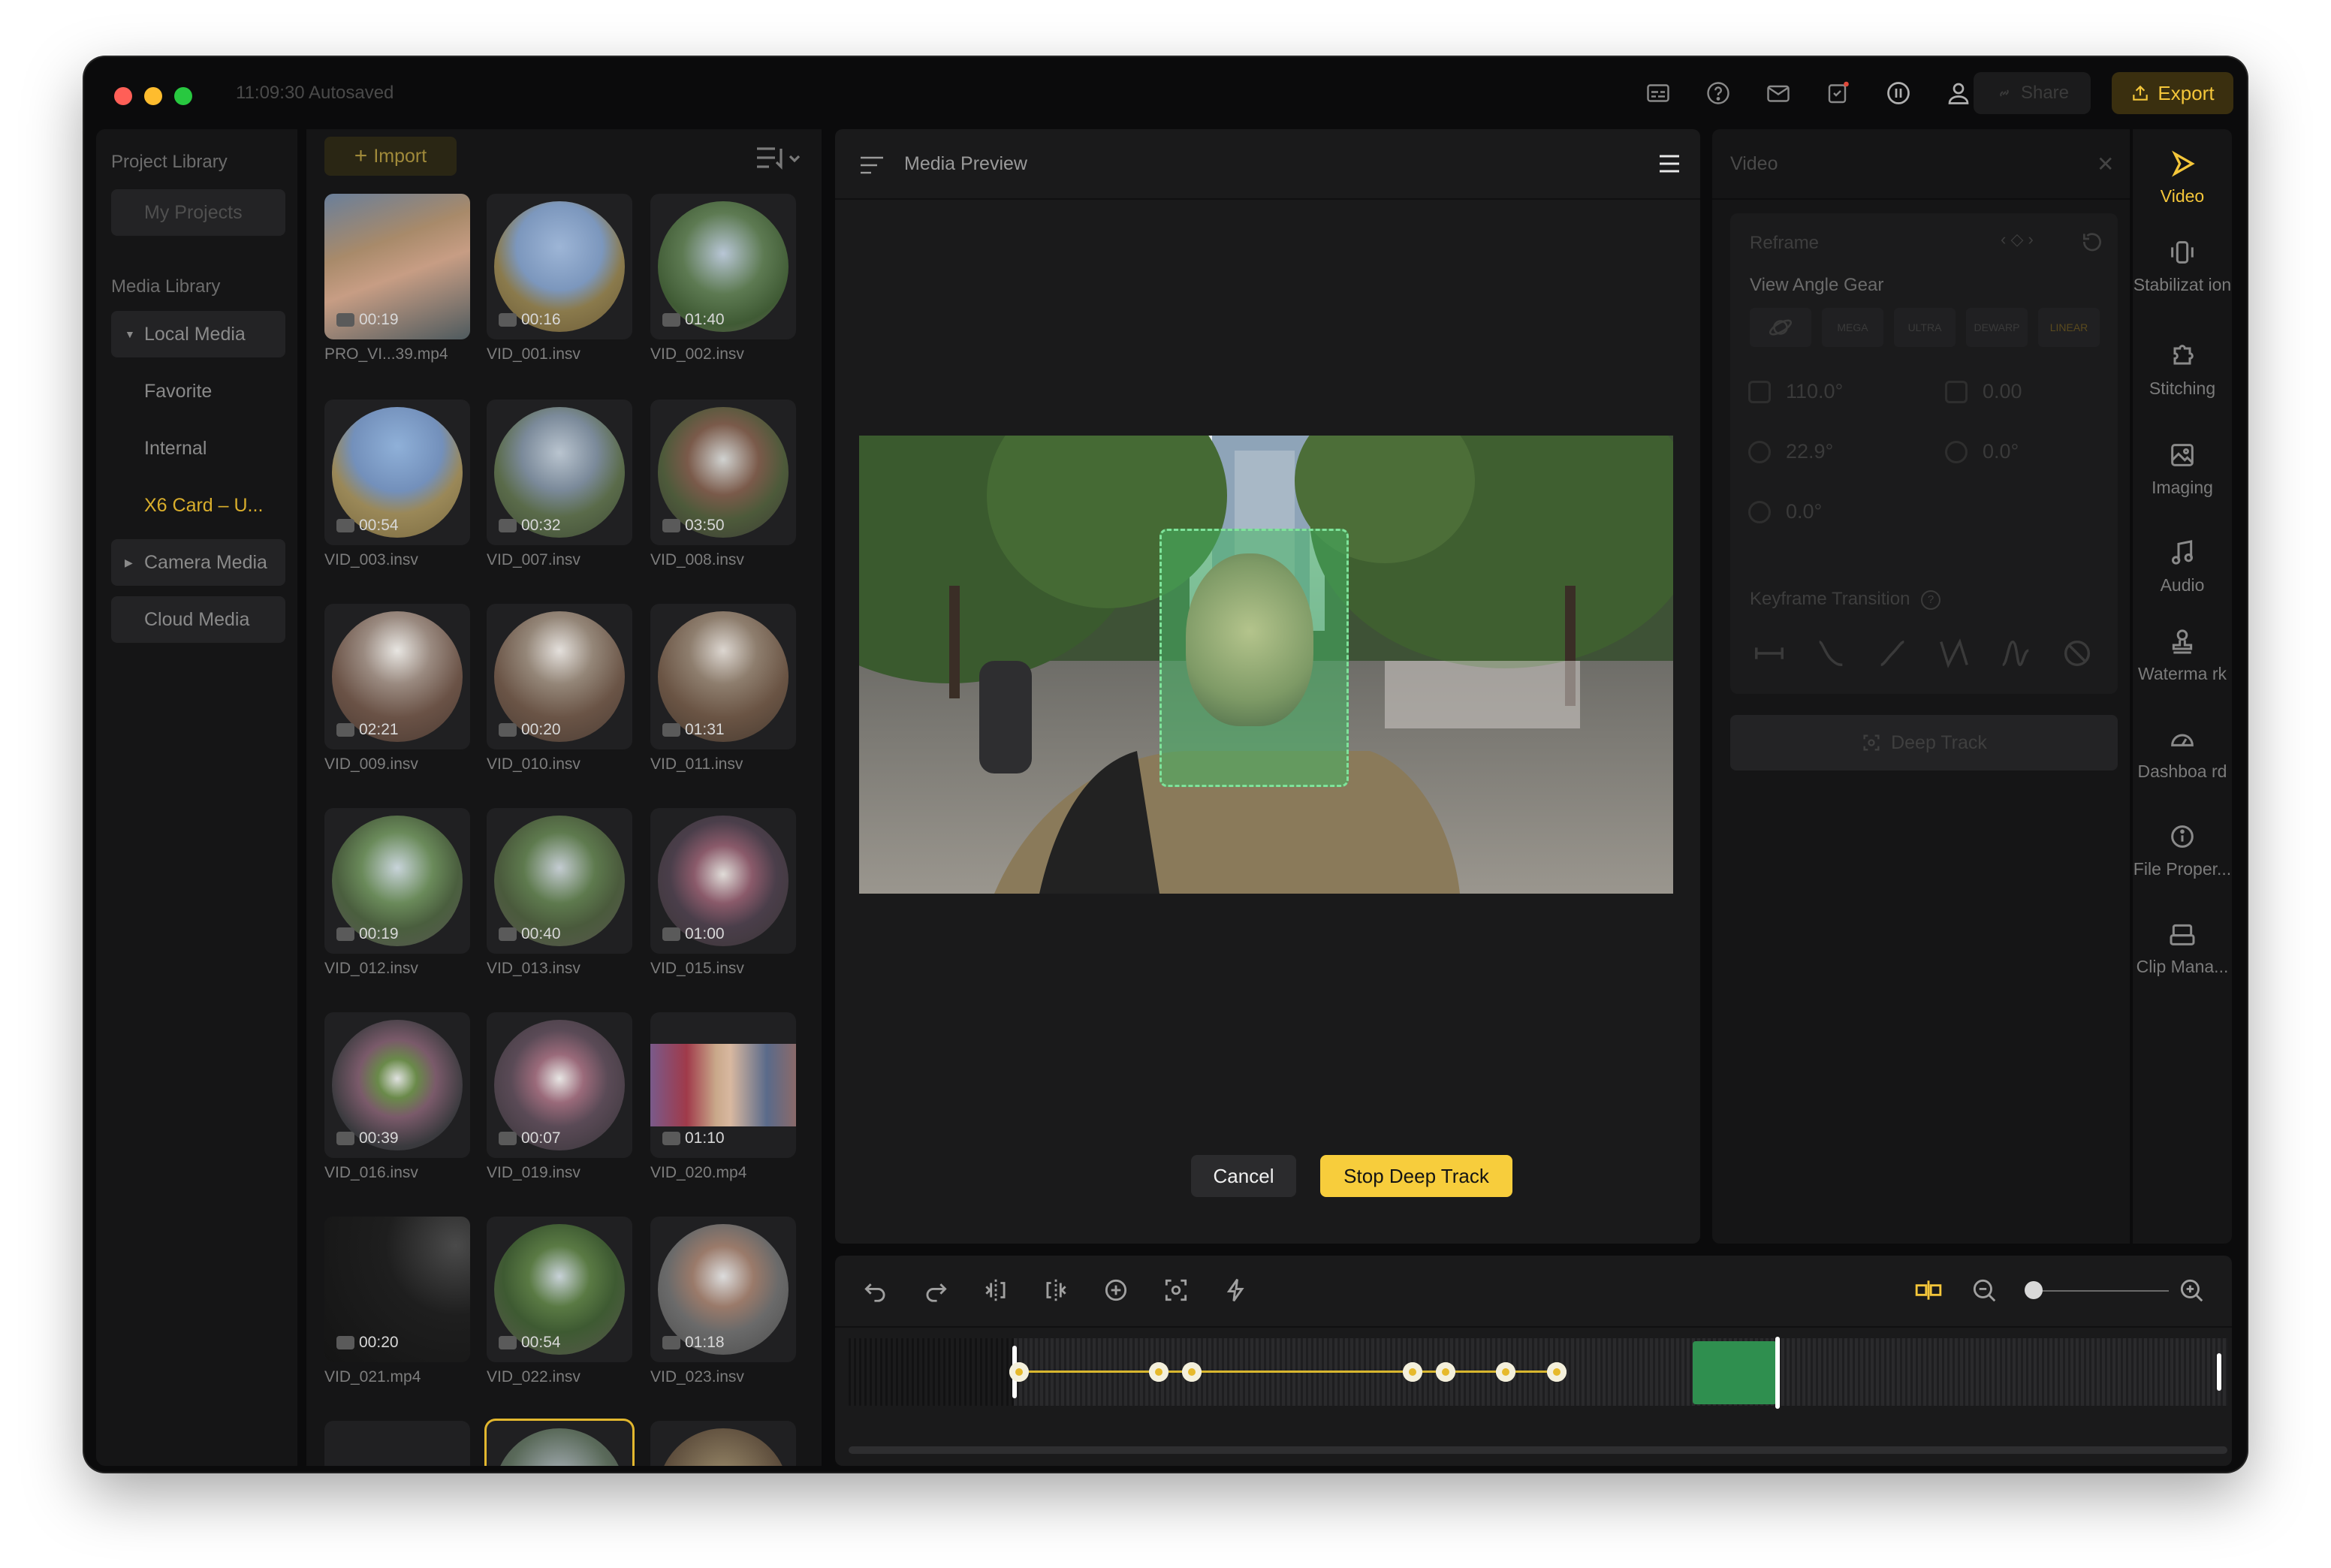 This screenshot has width=2331, height=1568. What do you see at coordinates (872, 166) in the screenshot?
I see `list-icon` at bounding box center [872, 166].